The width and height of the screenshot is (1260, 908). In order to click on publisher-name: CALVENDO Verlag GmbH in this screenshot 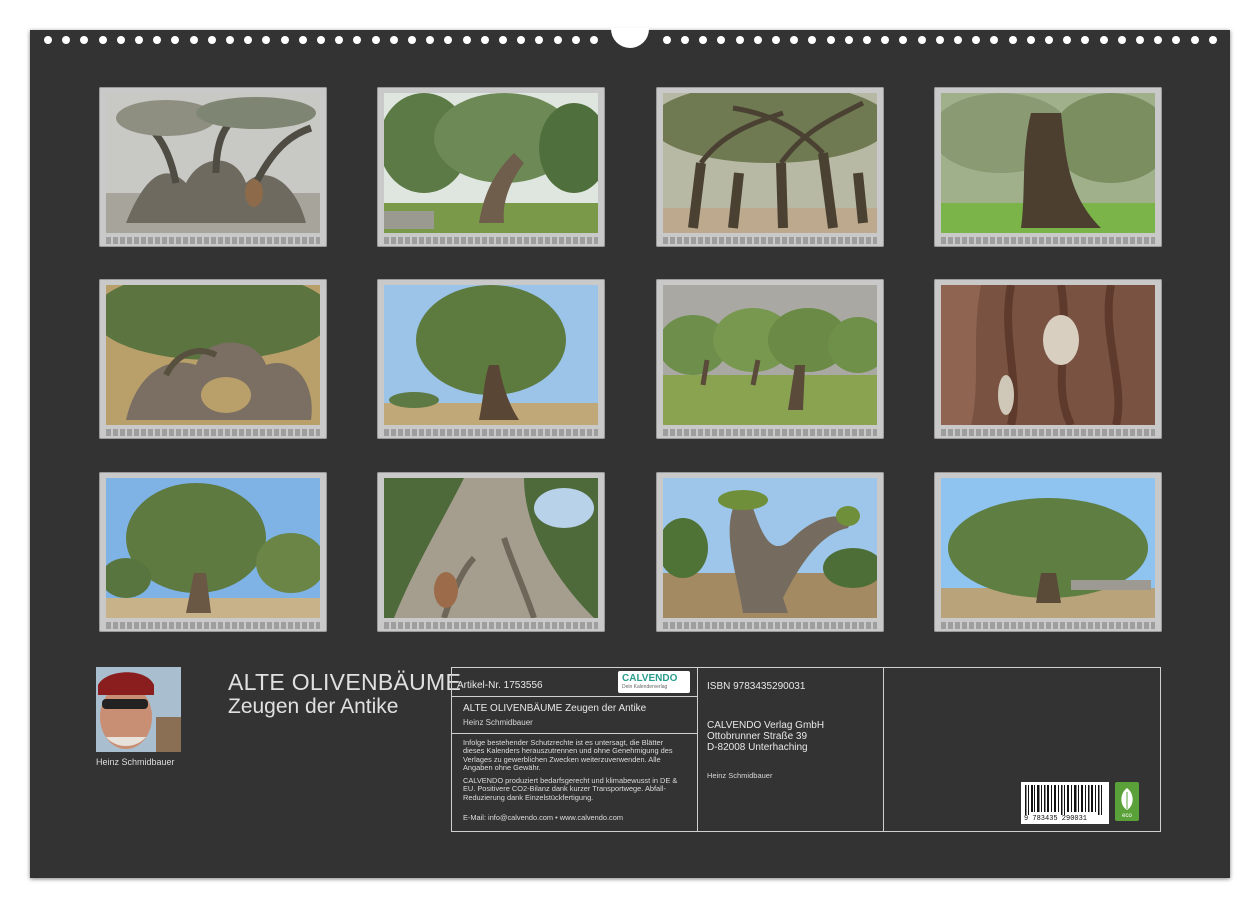, I will do `click(766, 725)`.